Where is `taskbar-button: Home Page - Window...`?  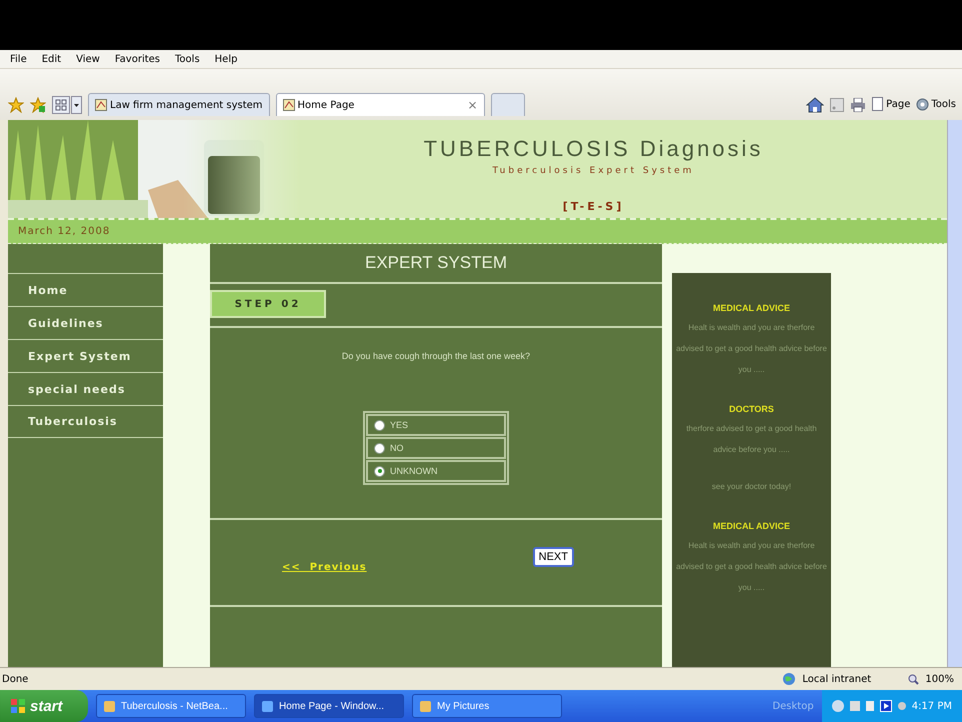 taskbar-button: Home Page - Window... is located at coordinates (329, 706).